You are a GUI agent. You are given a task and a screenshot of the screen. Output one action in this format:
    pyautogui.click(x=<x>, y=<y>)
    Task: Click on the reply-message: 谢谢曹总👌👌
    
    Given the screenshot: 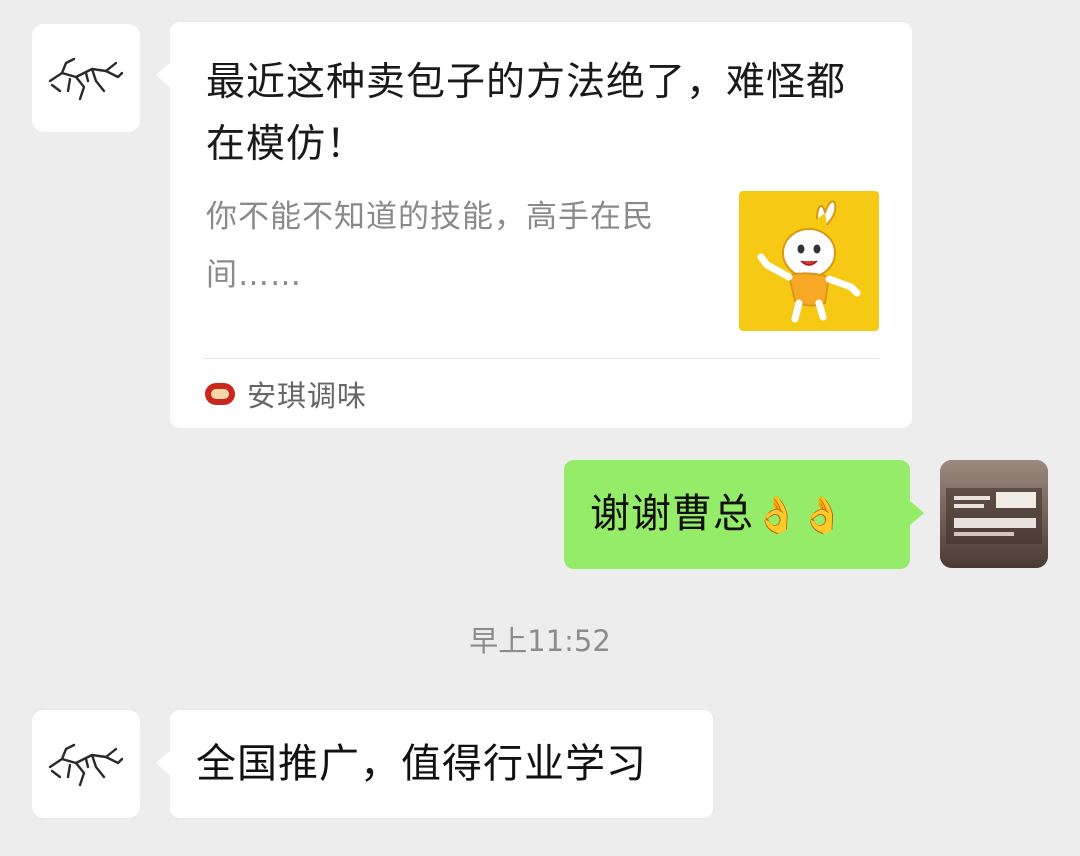 What is the action you would take?
    pyautogui.click(x=744, y=514)
    